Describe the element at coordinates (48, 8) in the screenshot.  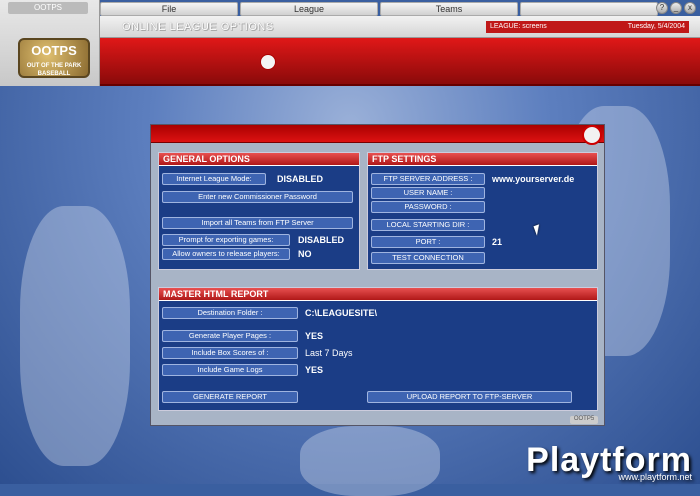
I see `logo-tab: OOTPS` at that location.